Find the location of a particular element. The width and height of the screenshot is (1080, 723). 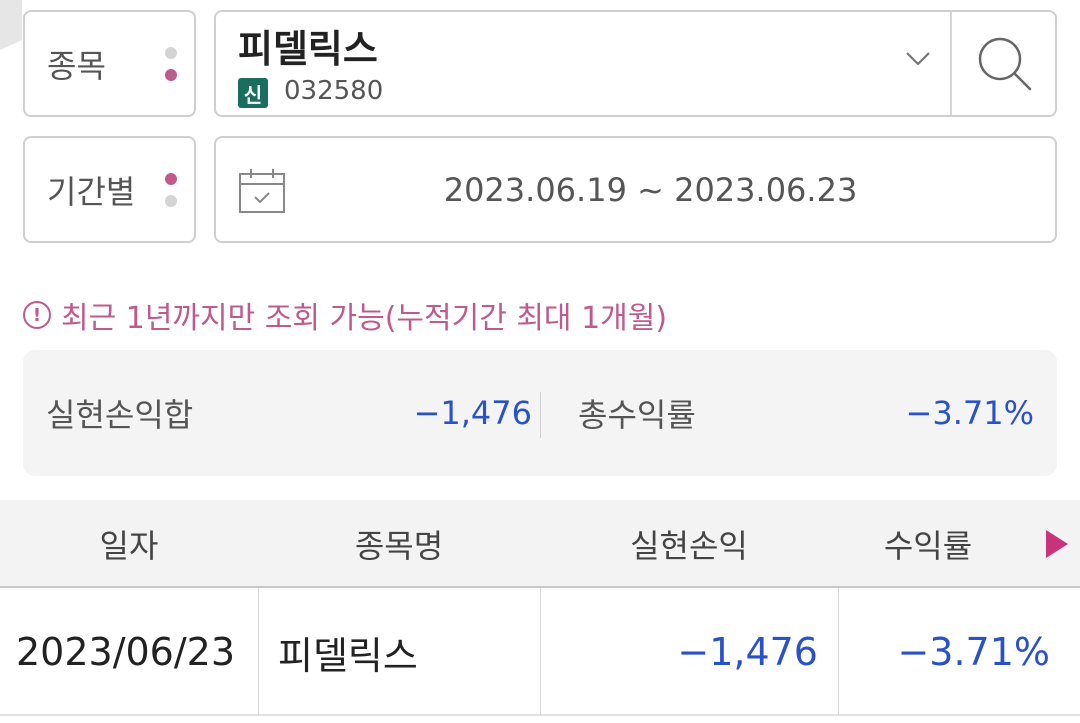

period-filter-label: 기간별 is located at coordinates (91, 191).